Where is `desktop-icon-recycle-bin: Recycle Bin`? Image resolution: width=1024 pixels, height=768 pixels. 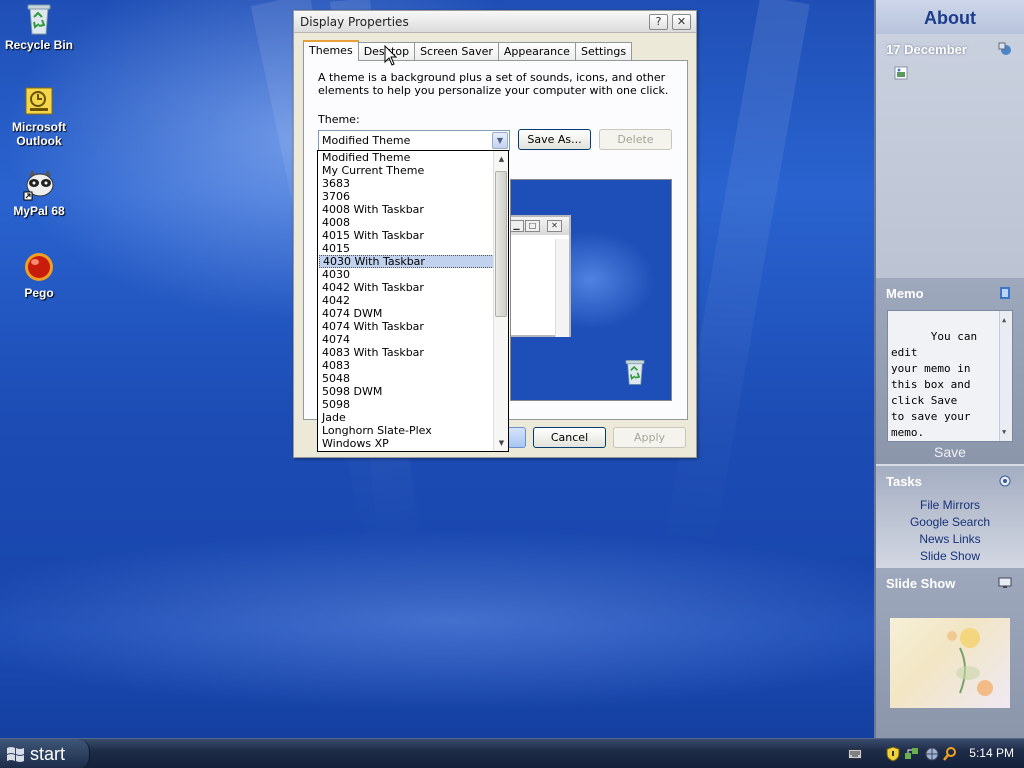 desktop-icon-recycle-bin: Recycle Bin is located at coordinates (39, 27).